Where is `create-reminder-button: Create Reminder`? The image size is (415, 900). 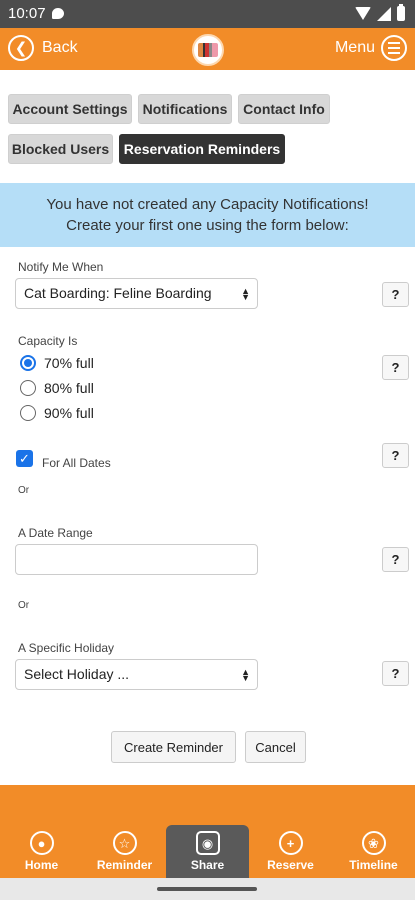 create-reminder-button: Create Reminder is located at coordinates (173, 747).